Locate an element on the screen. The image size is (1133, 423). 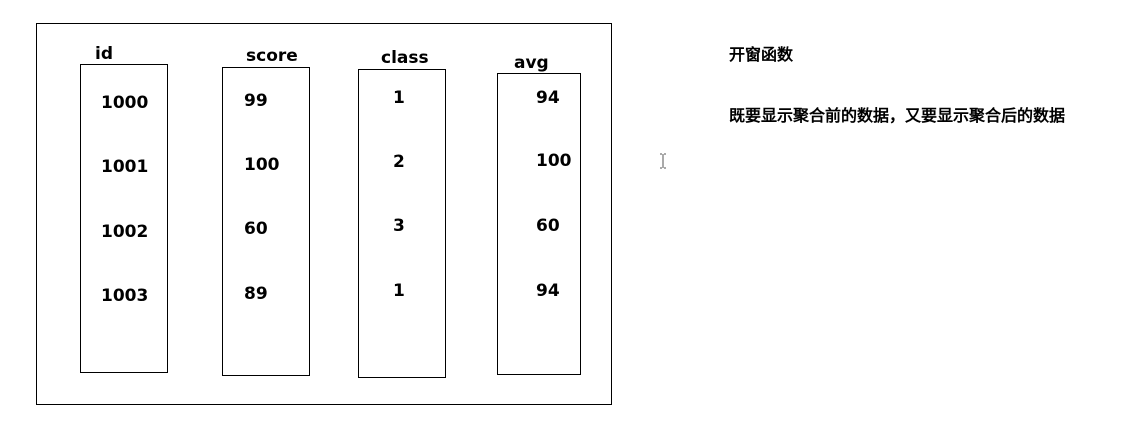
cell-score-row1: 99 is located at coordinates (256, 101).